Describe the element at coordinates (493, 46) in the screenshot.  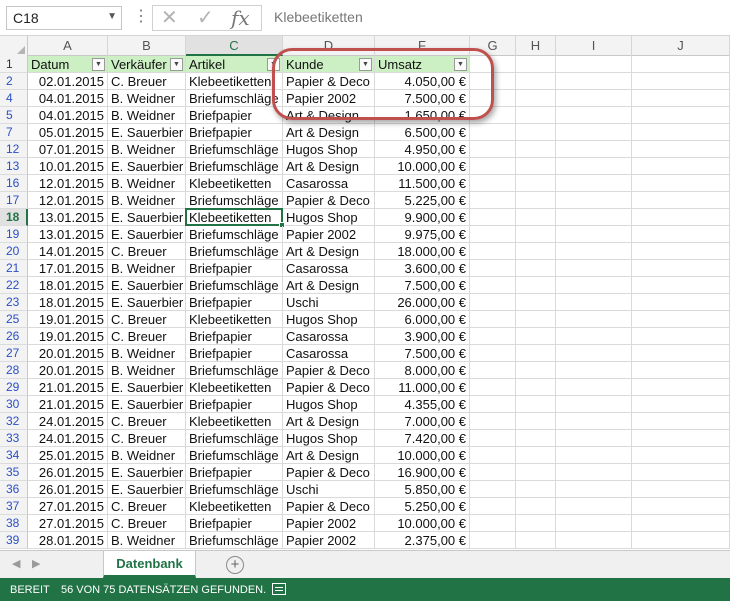
I see `column-header-g: G` at that location.